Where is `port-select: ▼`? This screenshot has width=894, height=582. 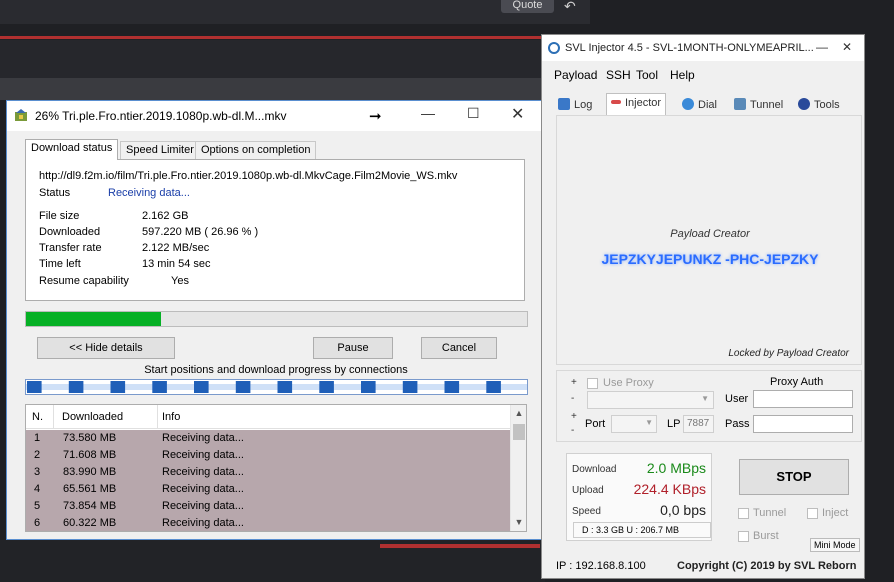 port-select: ▼ is located at coordinates (634, 424).